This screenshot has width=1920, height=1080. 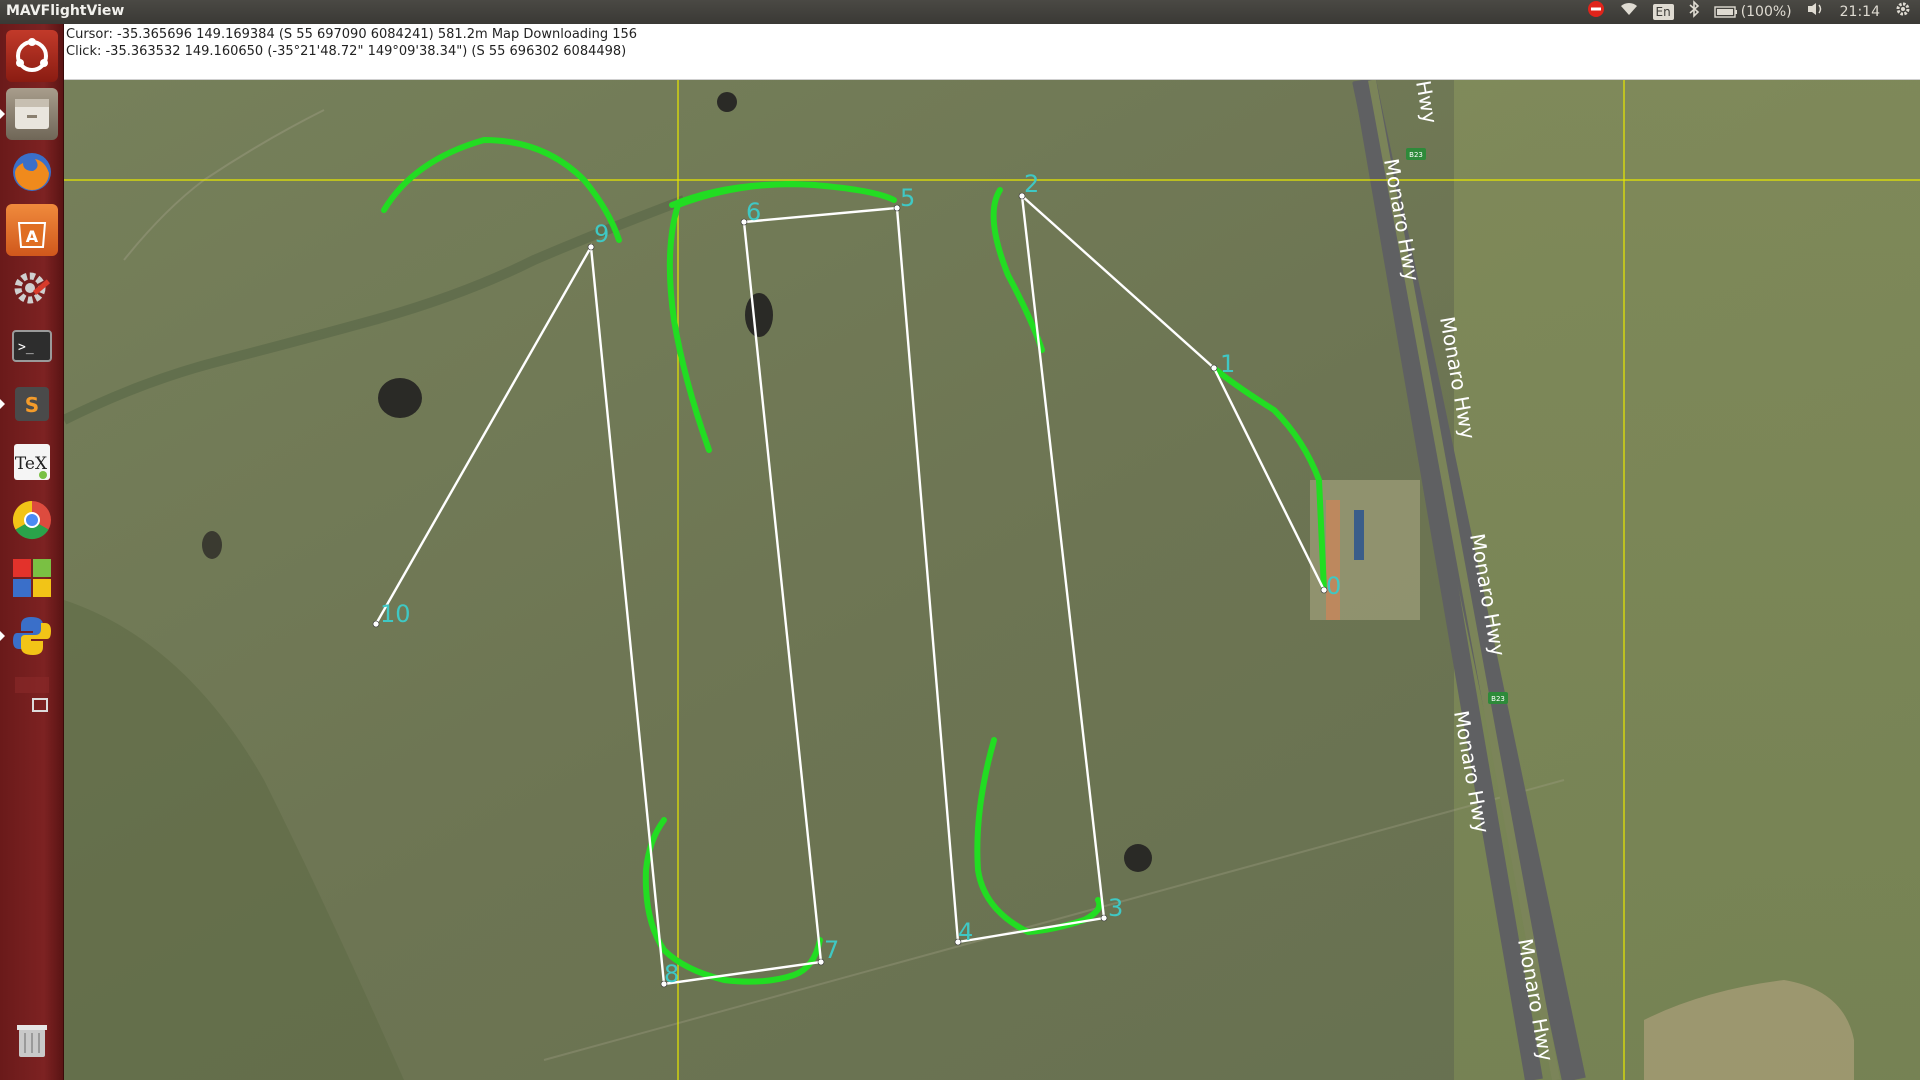 I want to click on route-shield-1: B23, so click(x=1416, y=154).